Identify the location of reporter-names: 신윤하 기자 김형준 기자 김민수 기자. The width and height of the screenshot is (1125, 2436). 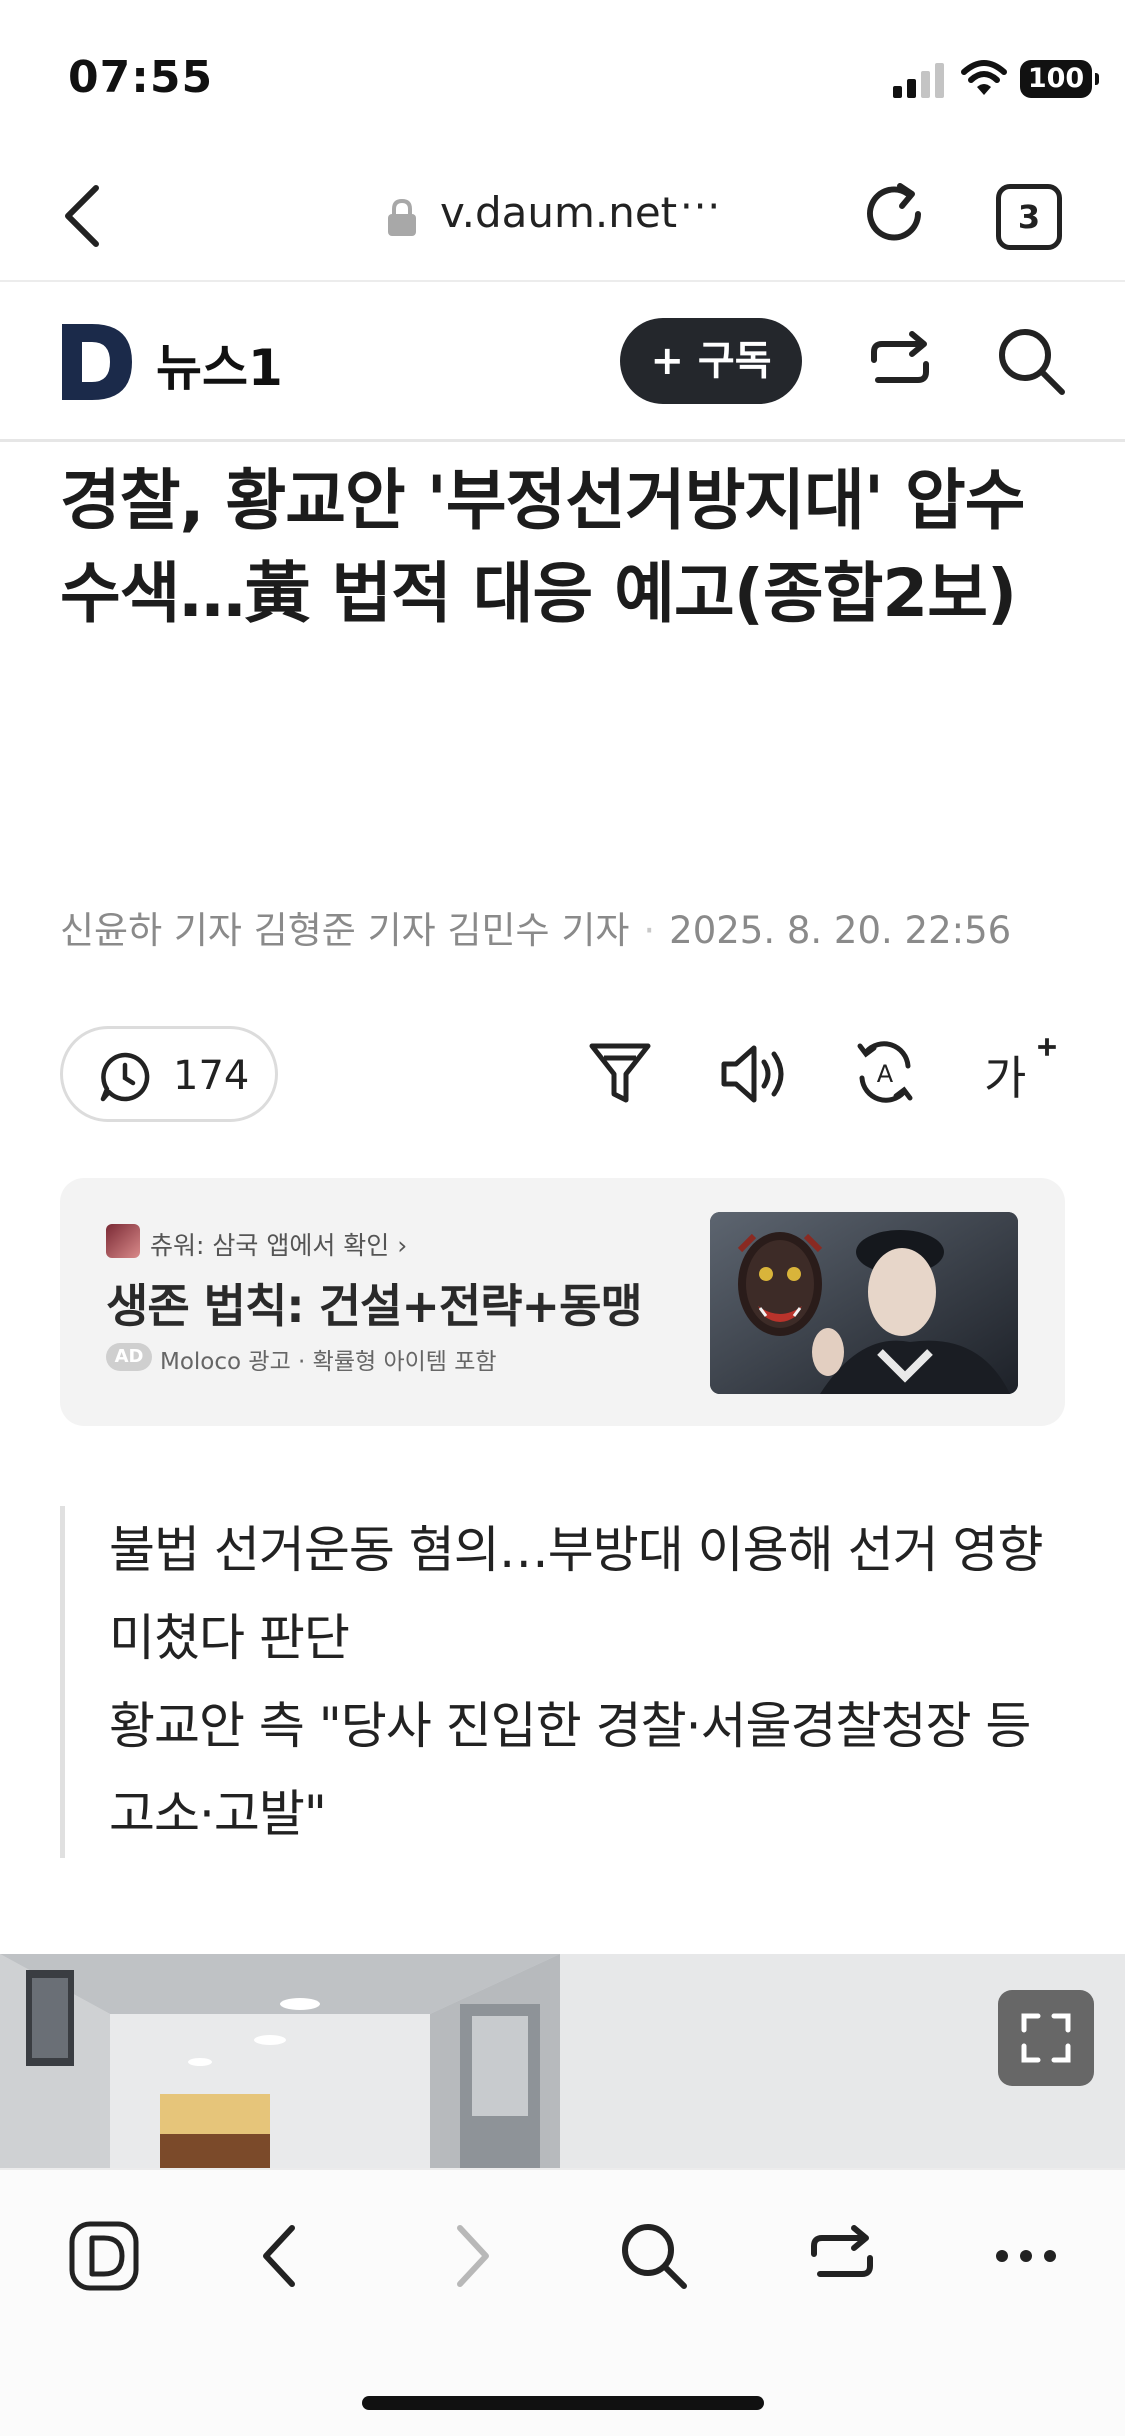
(344, 930).